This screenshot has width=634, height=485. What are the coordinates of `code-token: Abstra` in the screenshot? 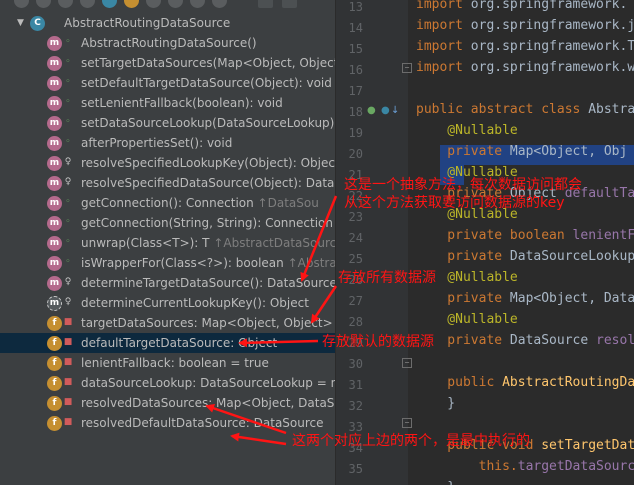 It's located at (611, 109).